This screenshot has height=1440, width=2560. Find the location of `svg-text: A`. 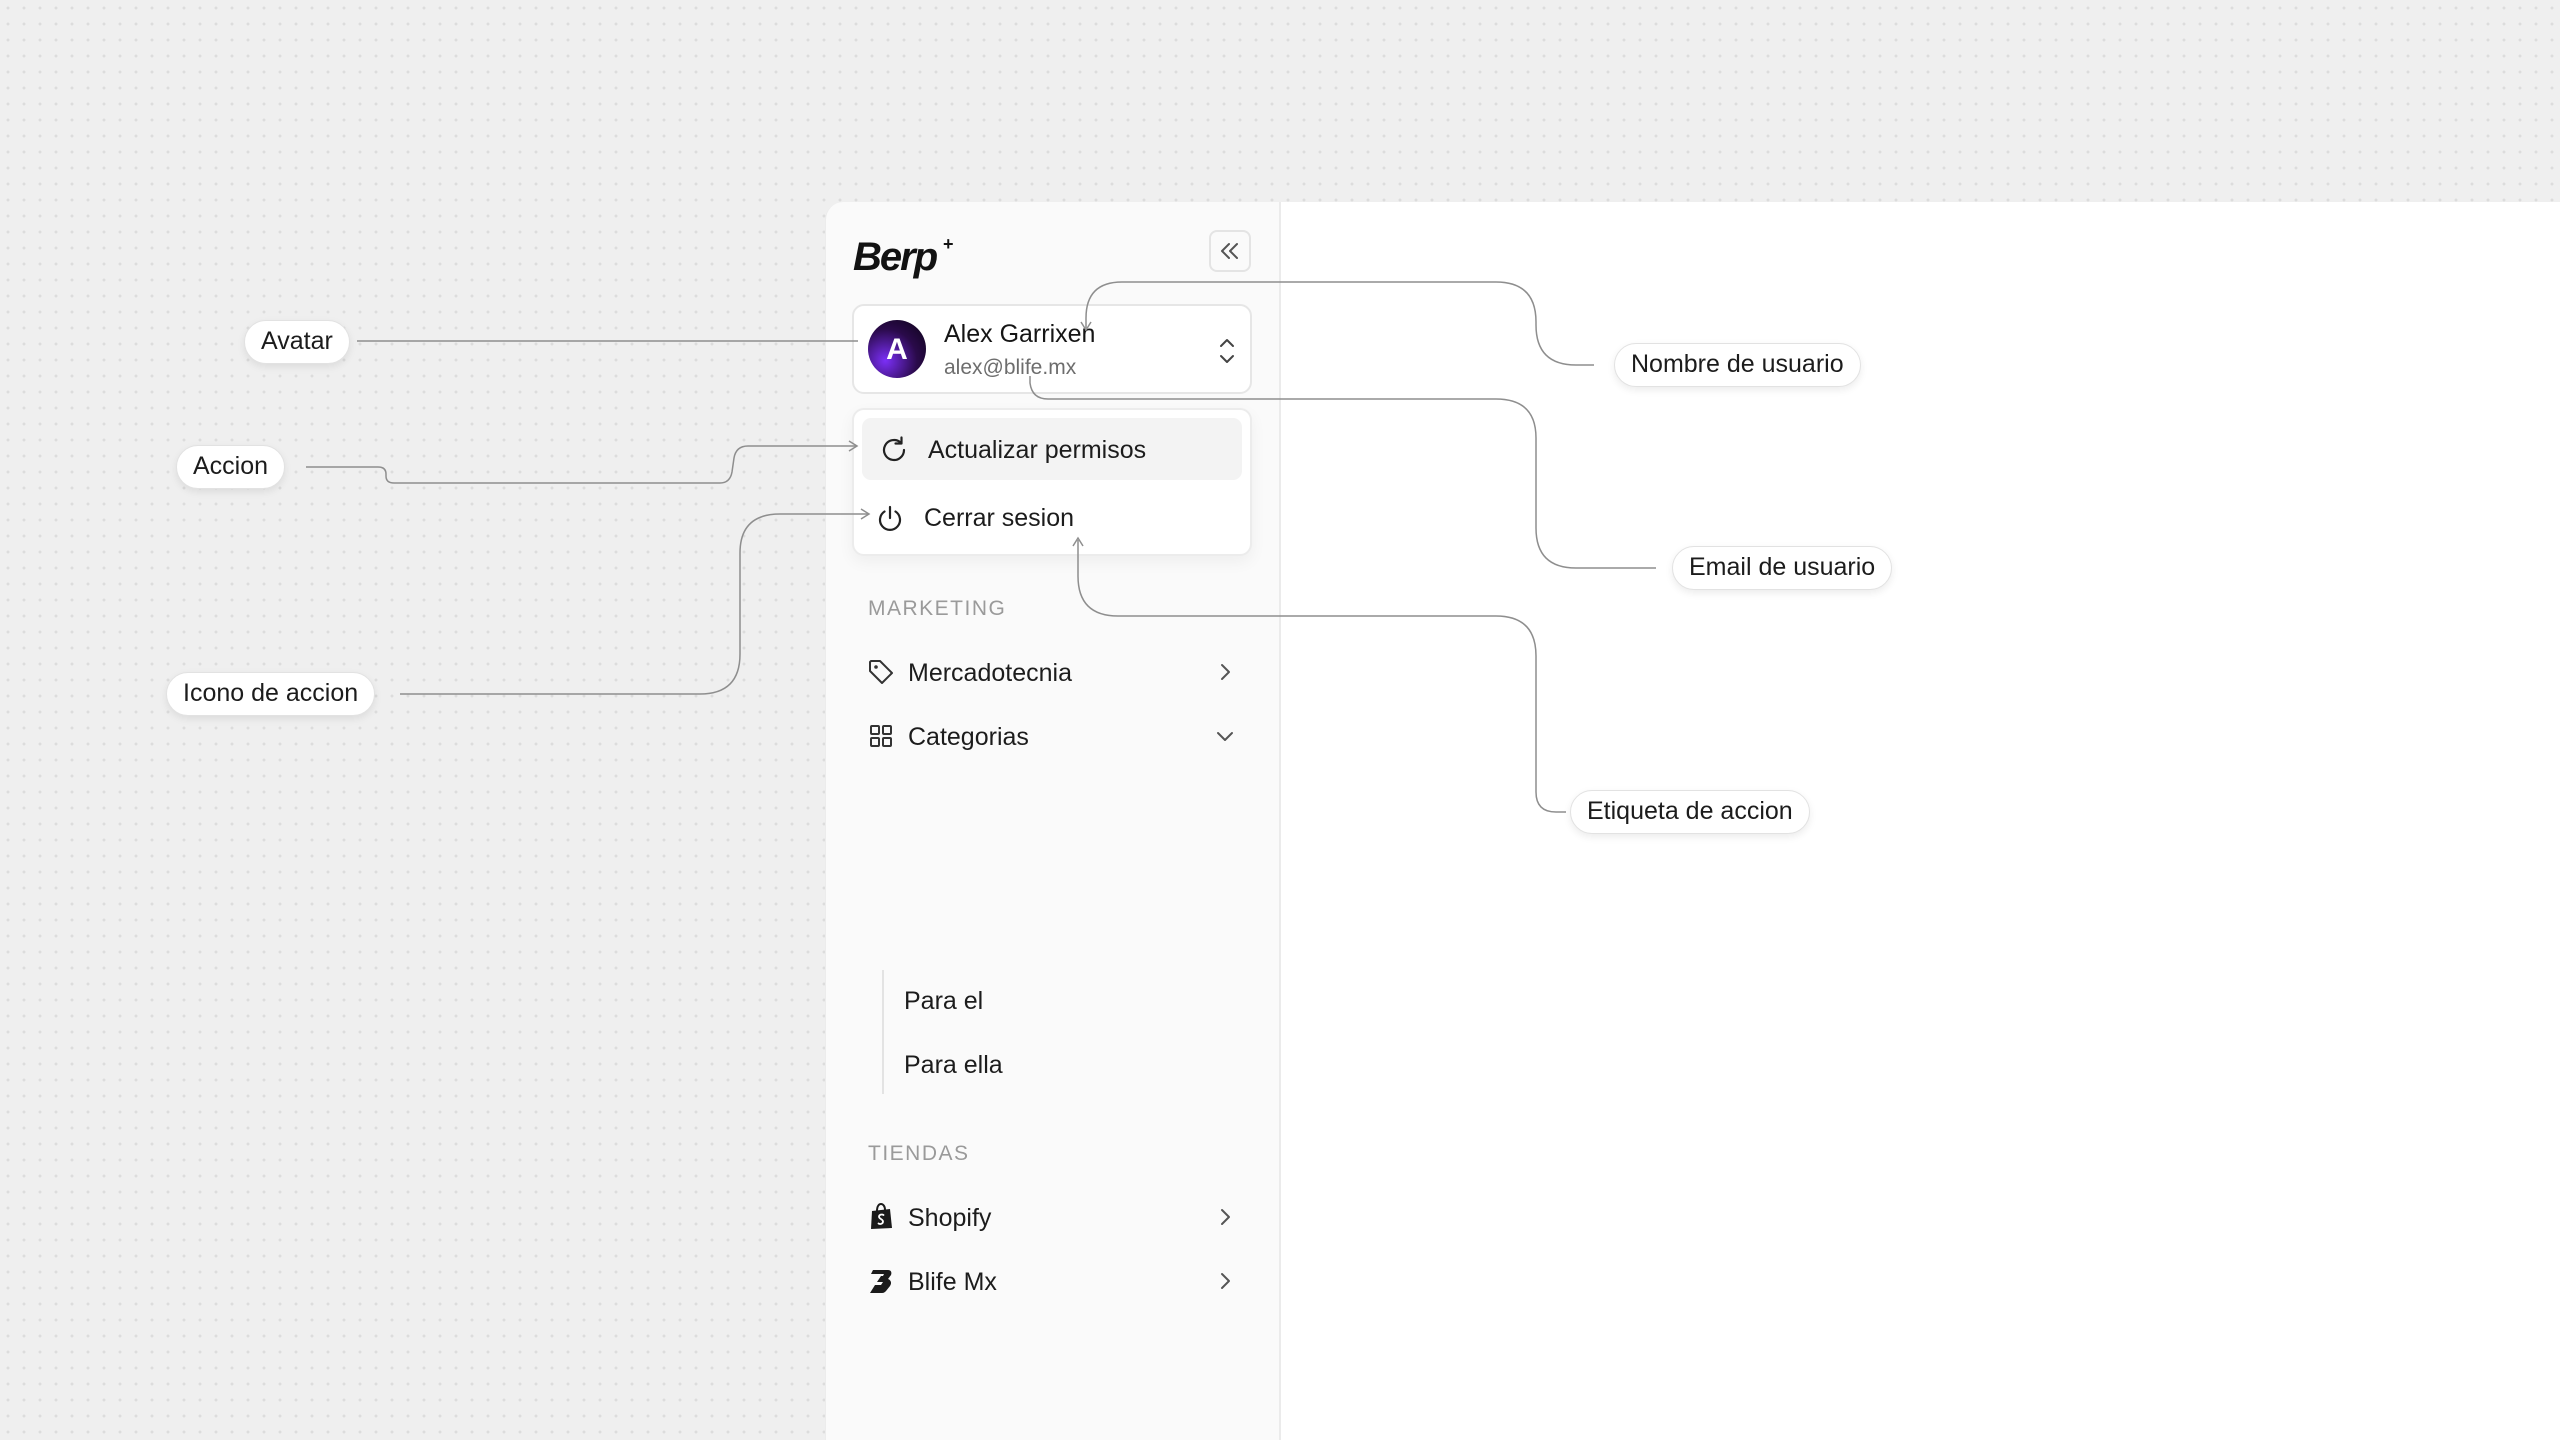

svg-text: A is located at coordinates (897, 349).